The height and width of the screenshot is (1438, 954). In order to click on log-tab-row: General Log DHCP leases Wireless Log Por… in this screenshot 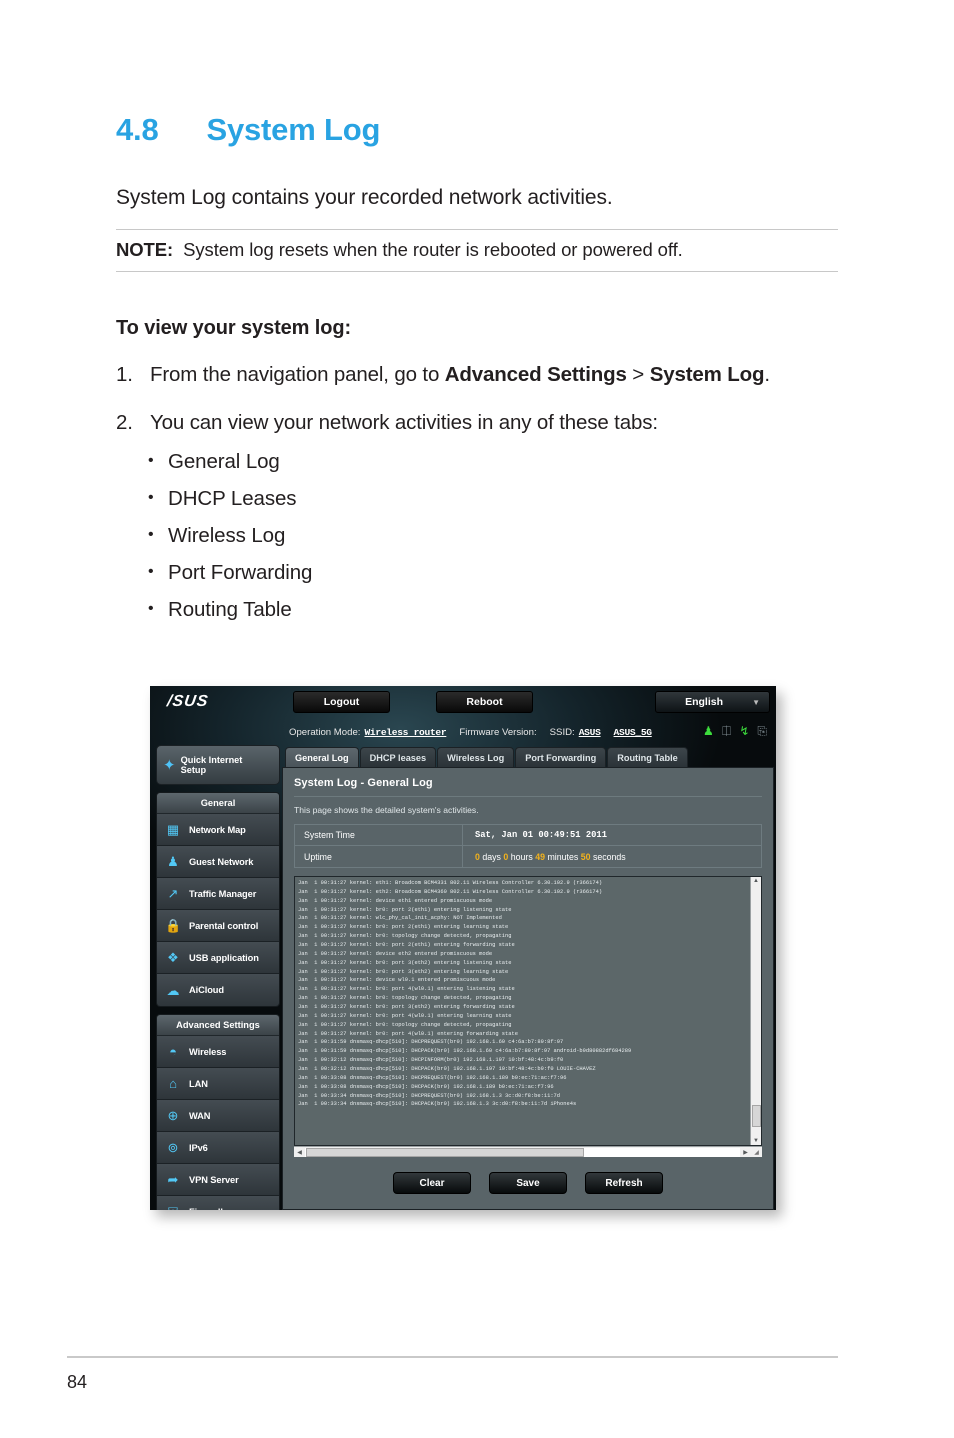, I will do `click(528, 756)`.